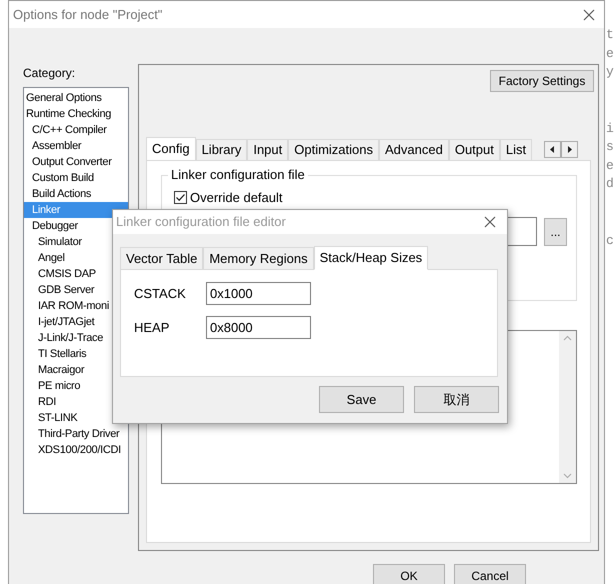 The width and height of the screenshot is (614, 584). I want to click on tree-item: Custom Build, so click(76, 178).